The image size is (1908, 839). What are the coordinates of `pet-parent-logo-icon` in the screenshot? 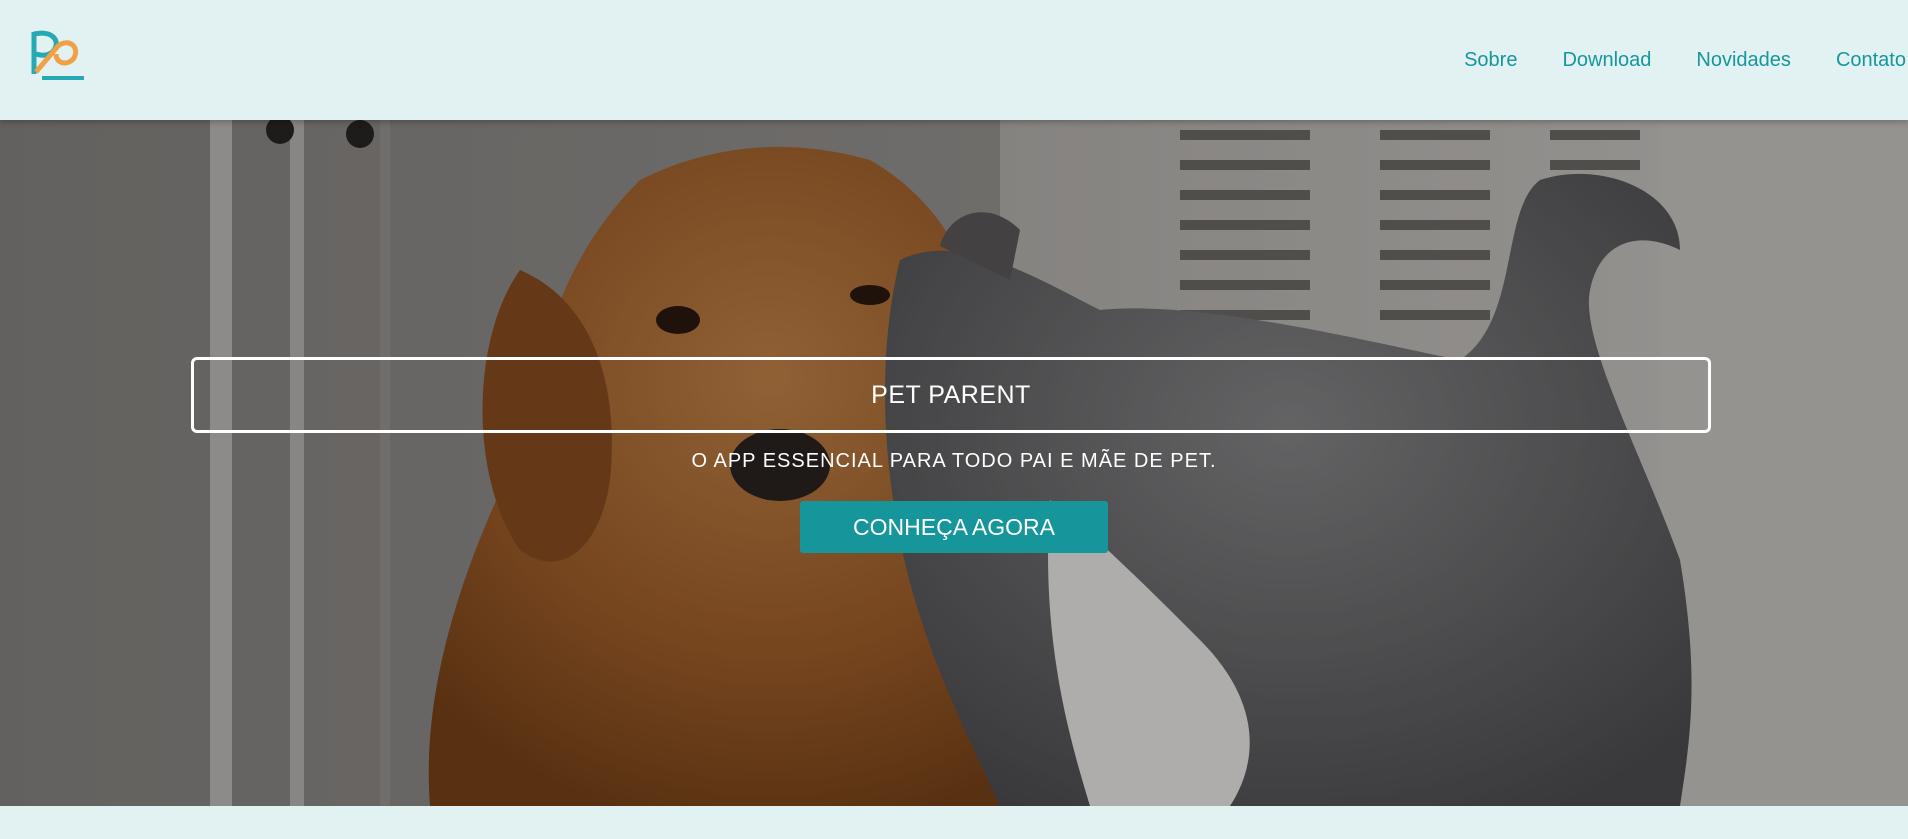 It's located at (58, 58).